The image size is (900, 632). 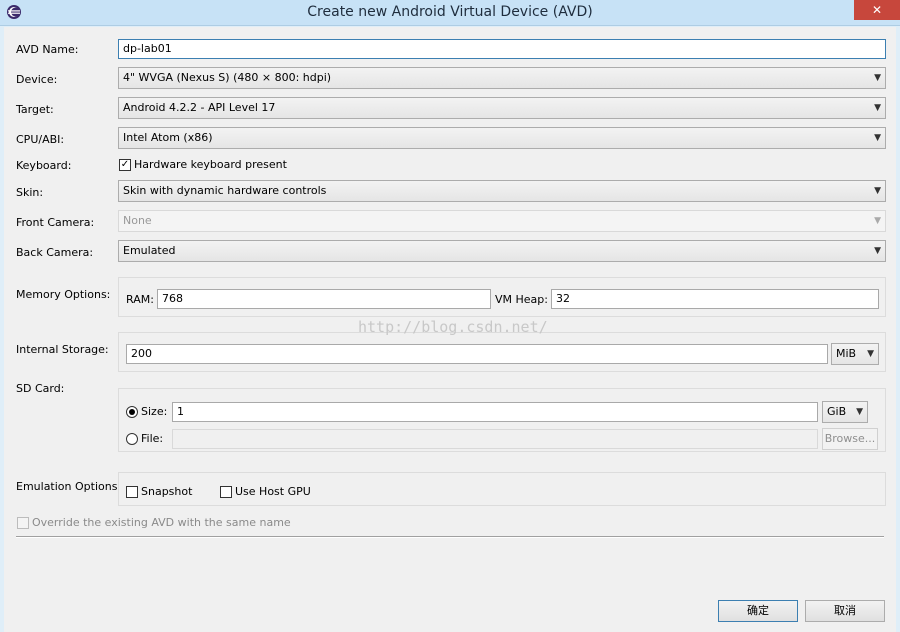 What do you see at coordinates (132, 412) in the screenshot?
I see `sd-size-radio` at bounding box center [132, 412].